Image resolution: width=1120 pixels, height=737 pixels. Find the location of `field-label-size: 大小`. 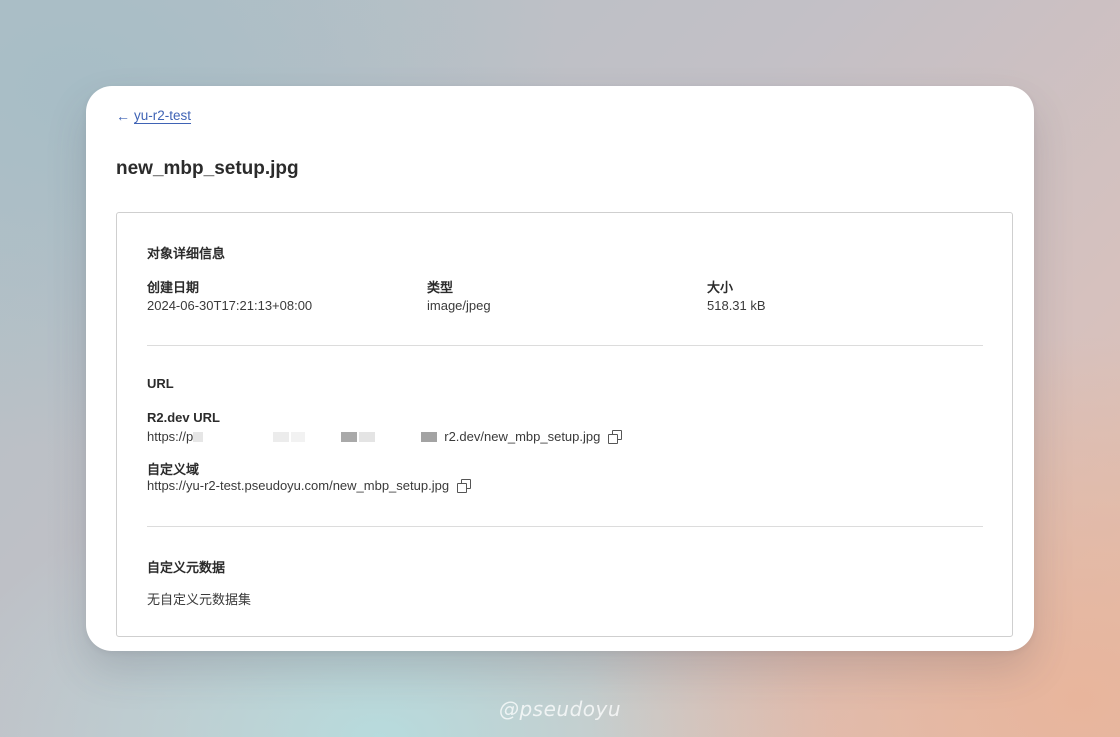

field-label-size: 大小 is located at coordinates (720, 287).